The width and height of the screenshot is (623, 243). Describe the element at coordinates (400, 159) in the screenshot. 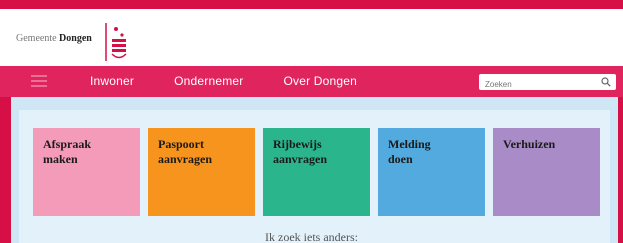

I see `tile-label-line2: doen` at that location.